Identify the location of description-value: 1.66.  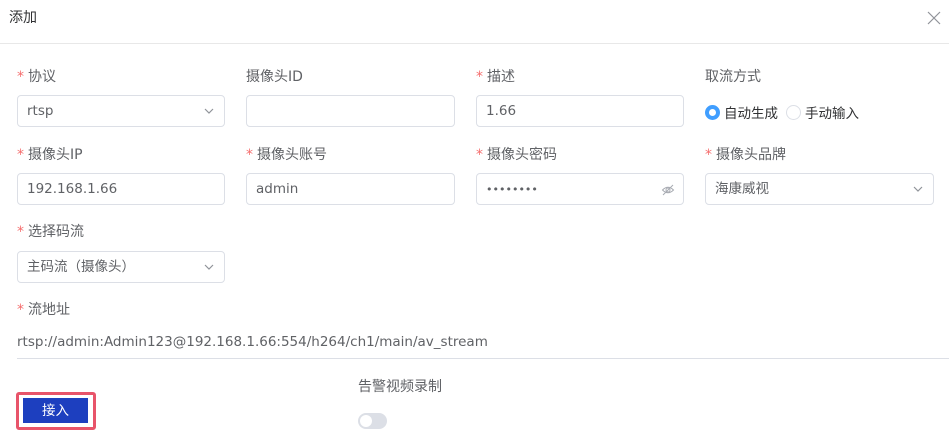
(501, 111).